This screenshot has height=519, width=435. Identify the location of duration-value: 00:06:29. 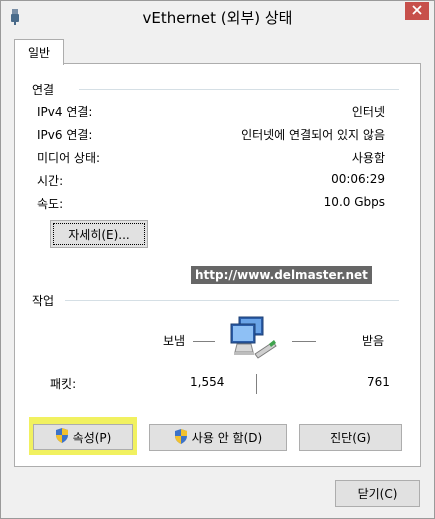
(358, 179).